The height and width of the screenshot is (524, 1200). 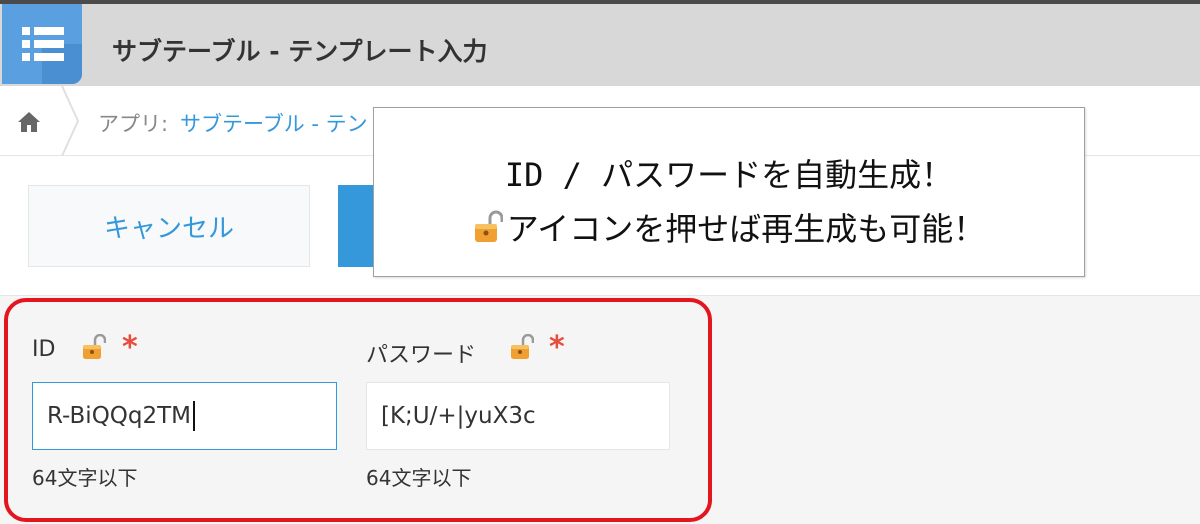 I want to click on unlock-icon, so click(x=488, y=226).